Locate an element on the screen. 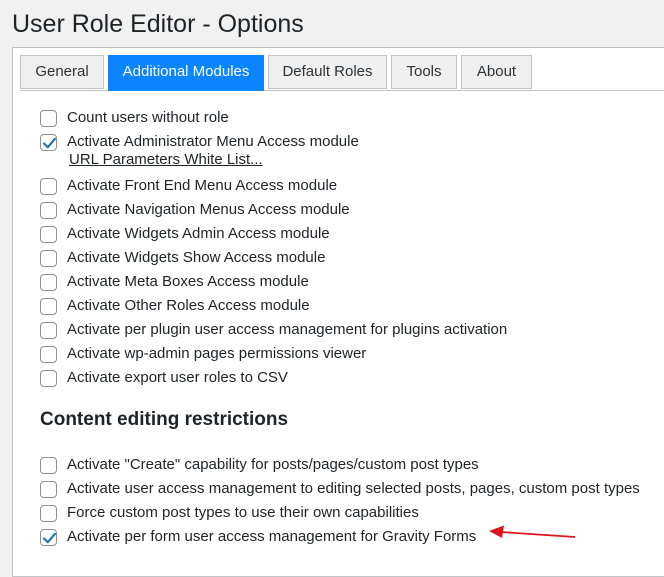 The width and height of the screenshot is (664, 577). tab-additional-modules: Additional Modules is located at coordinates (186, 73).